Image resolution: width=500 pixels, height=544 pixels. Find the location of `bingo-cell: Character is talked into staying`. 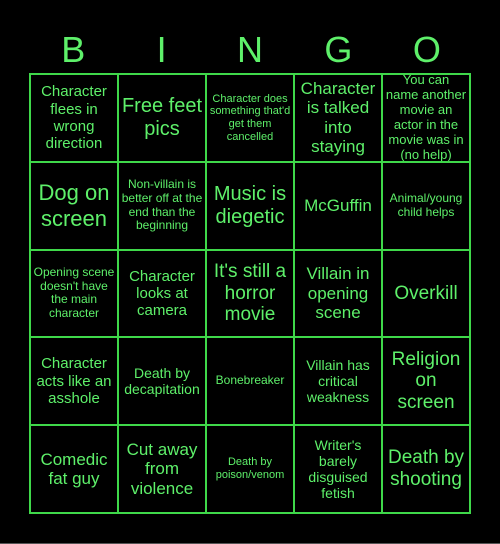

bingo-cell: Character is talked into staying is located at coordinates (338, 118).